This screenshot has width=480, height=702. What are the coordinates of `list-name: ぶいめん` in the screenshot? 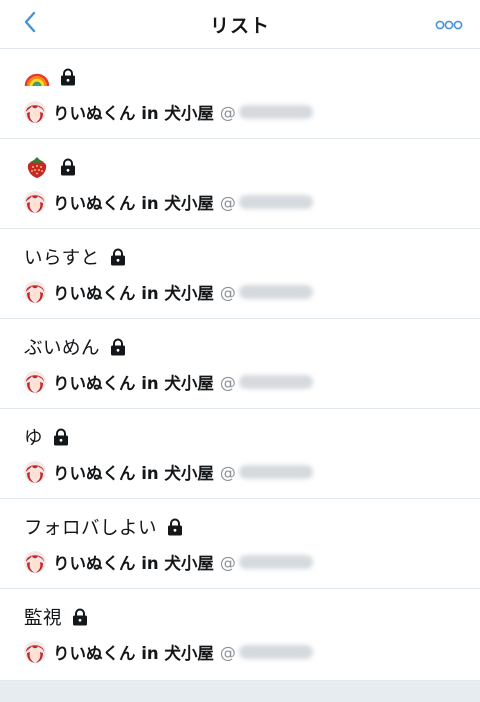 It's located at (62, 348).